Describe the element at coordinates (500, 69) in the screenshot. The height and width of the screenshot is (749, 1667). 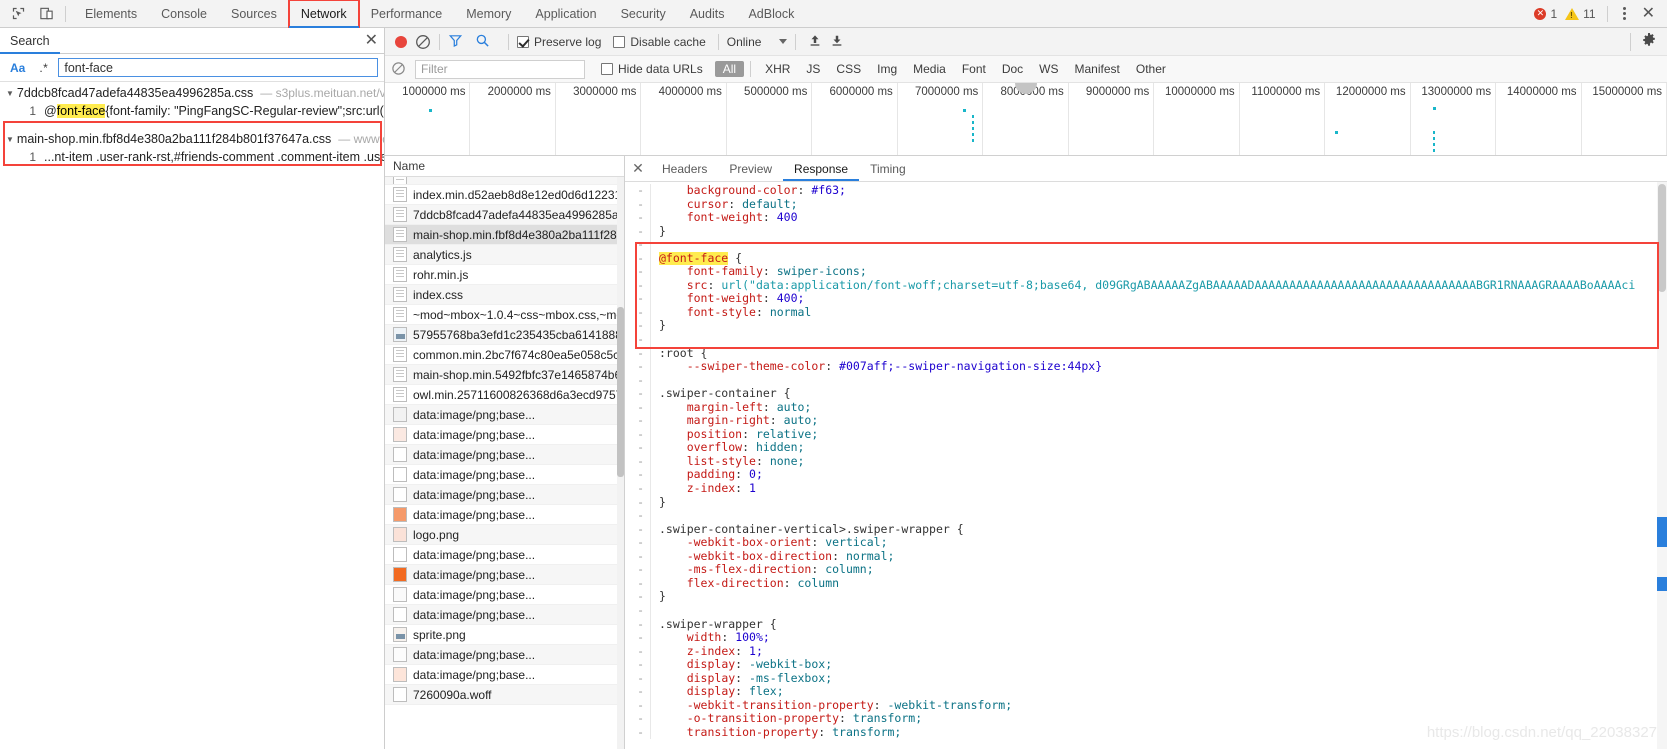
I see `filter-input` at that location.